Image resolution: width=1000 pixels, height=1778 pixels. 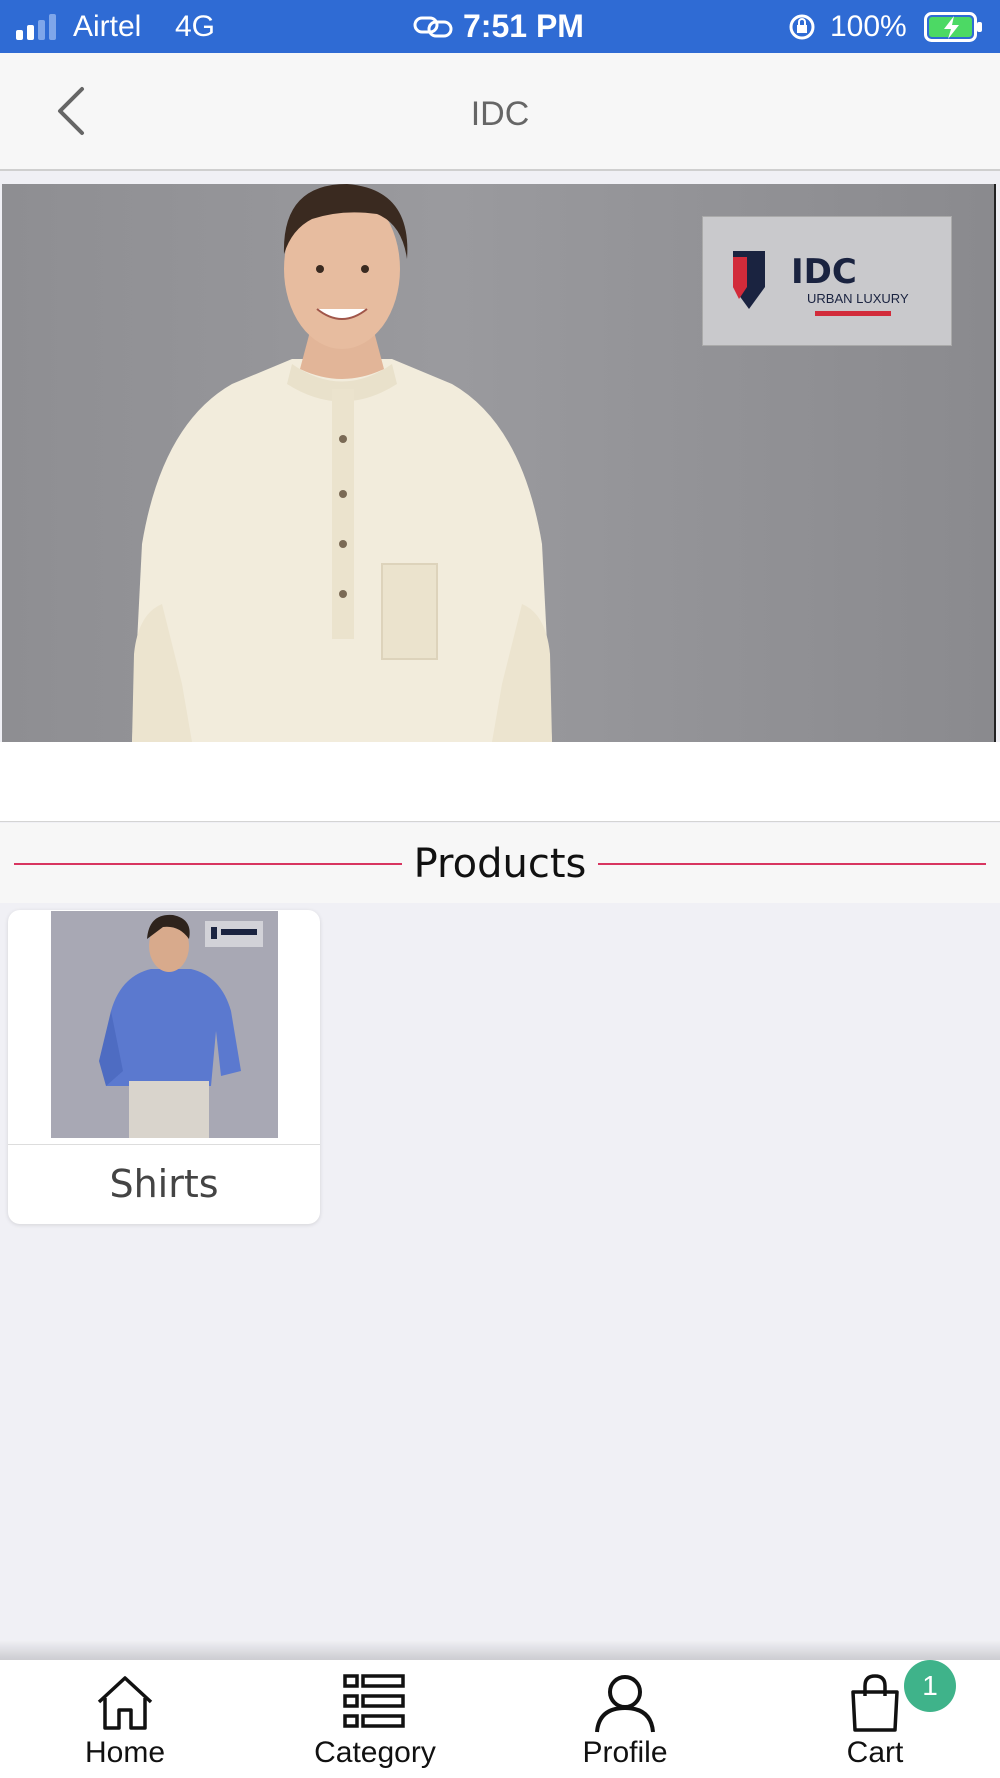 I want to click on tab-home: Home, so click(x=125, y=1719).